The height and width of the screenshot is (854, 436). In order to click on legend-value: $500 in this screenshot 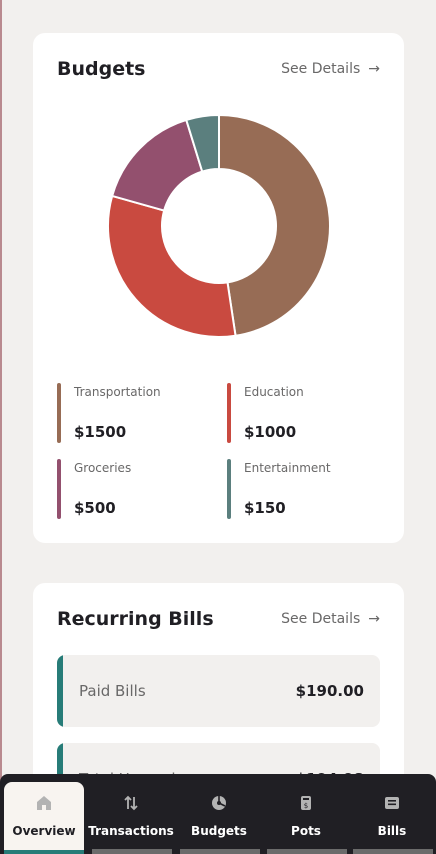, I will do `click(95, 508)`.